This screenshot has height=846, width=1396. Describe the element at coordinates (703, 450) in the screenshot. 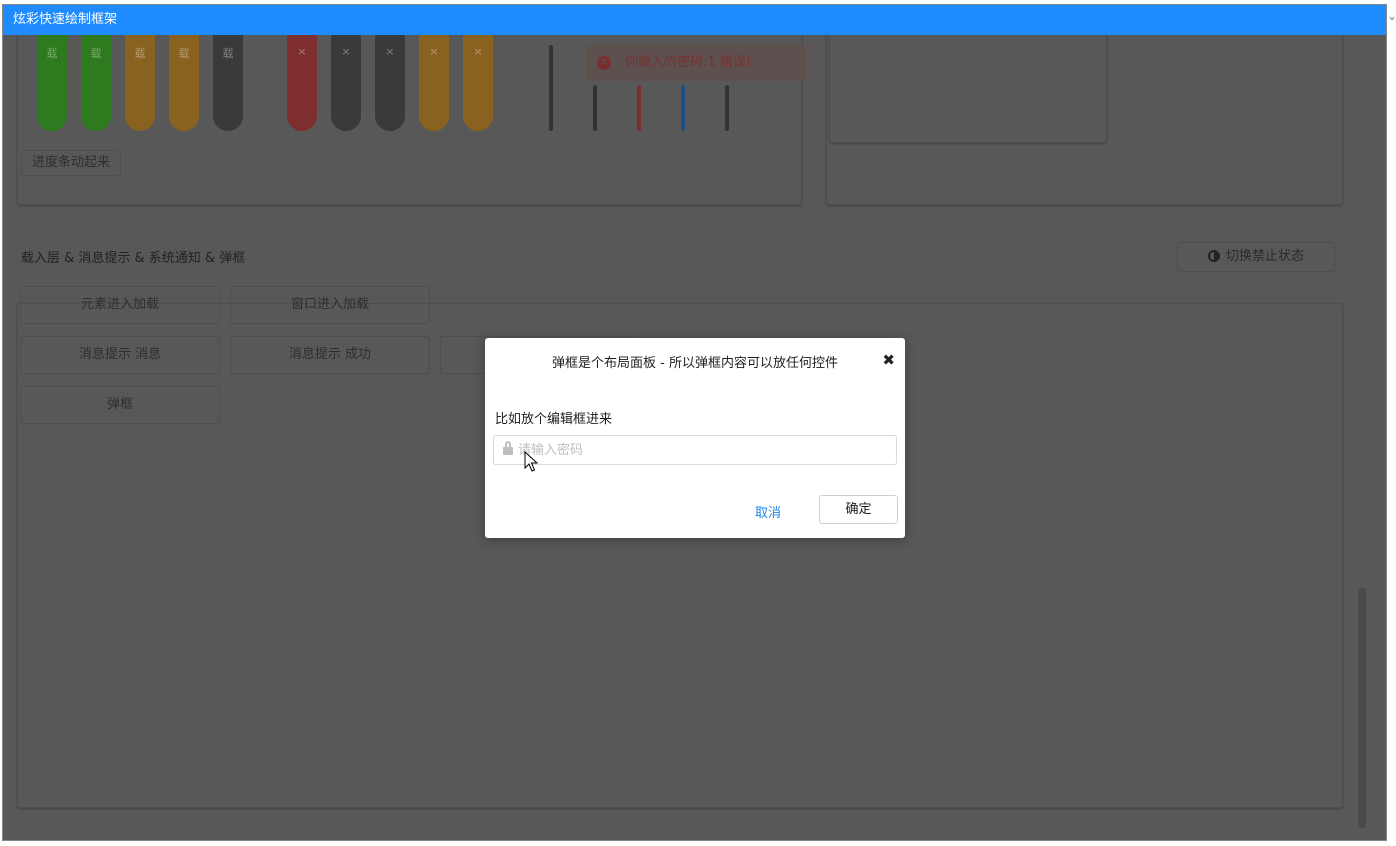

I see `password-input` at that location.